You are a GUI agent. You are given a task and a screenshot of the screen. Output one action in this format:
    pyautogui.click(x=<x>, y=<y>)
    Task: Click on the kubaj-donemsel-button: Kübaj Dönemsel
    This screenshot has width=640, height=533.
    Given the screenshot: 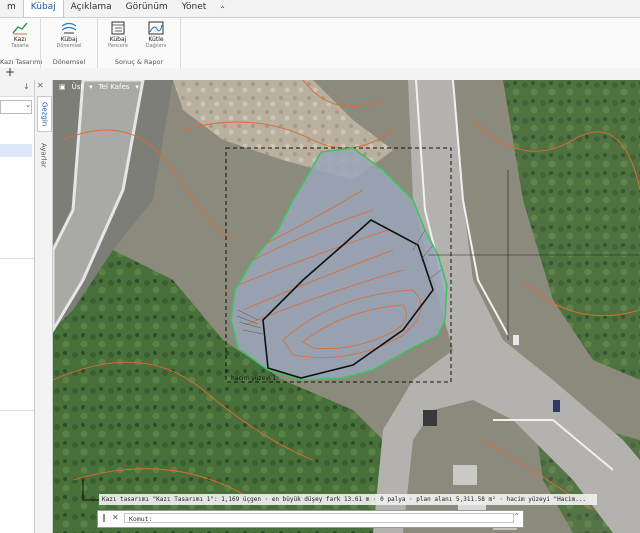 What is the action you would take?
    pyautogui.click(x=69, y=35)
    